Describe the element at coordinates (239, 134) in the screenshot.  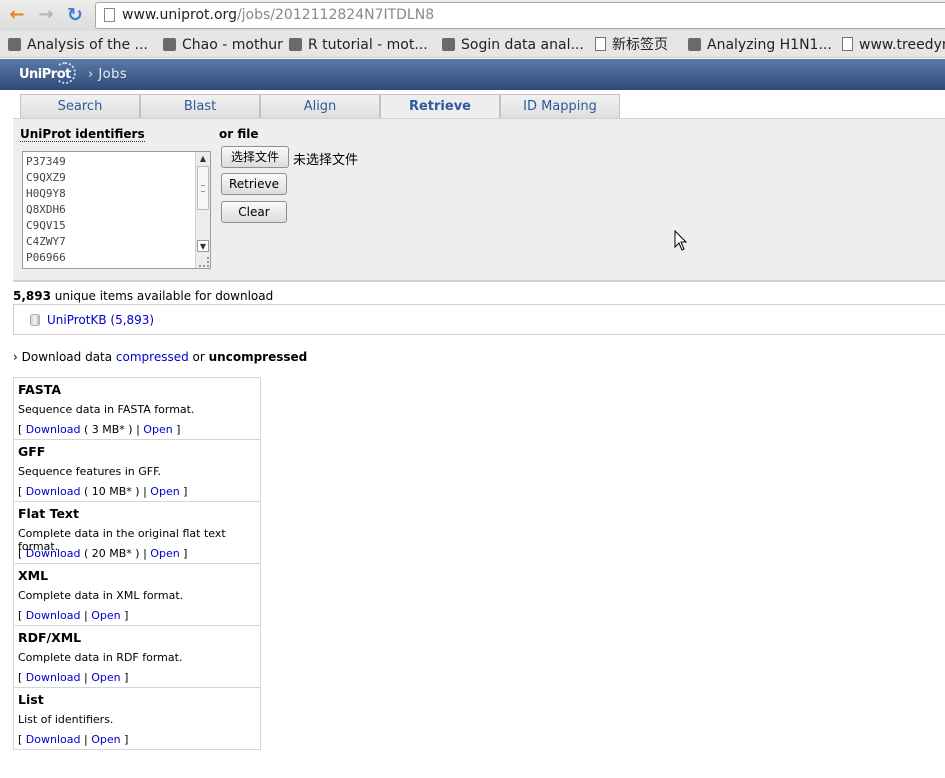
I see `file-label: or file` at that location.